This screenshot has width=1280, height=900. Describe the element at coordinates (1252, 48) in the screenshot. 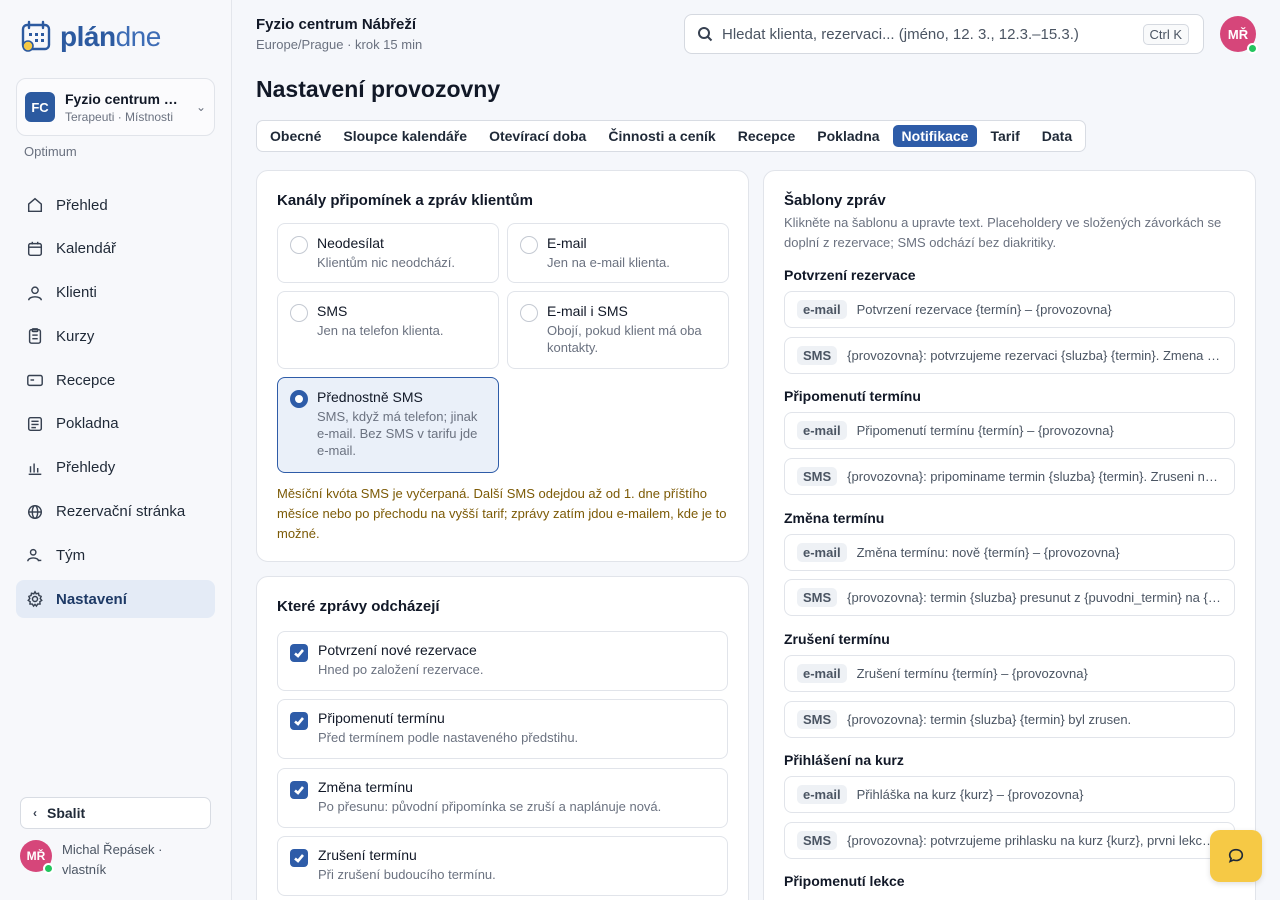

I see `online-status-dot` at that location.